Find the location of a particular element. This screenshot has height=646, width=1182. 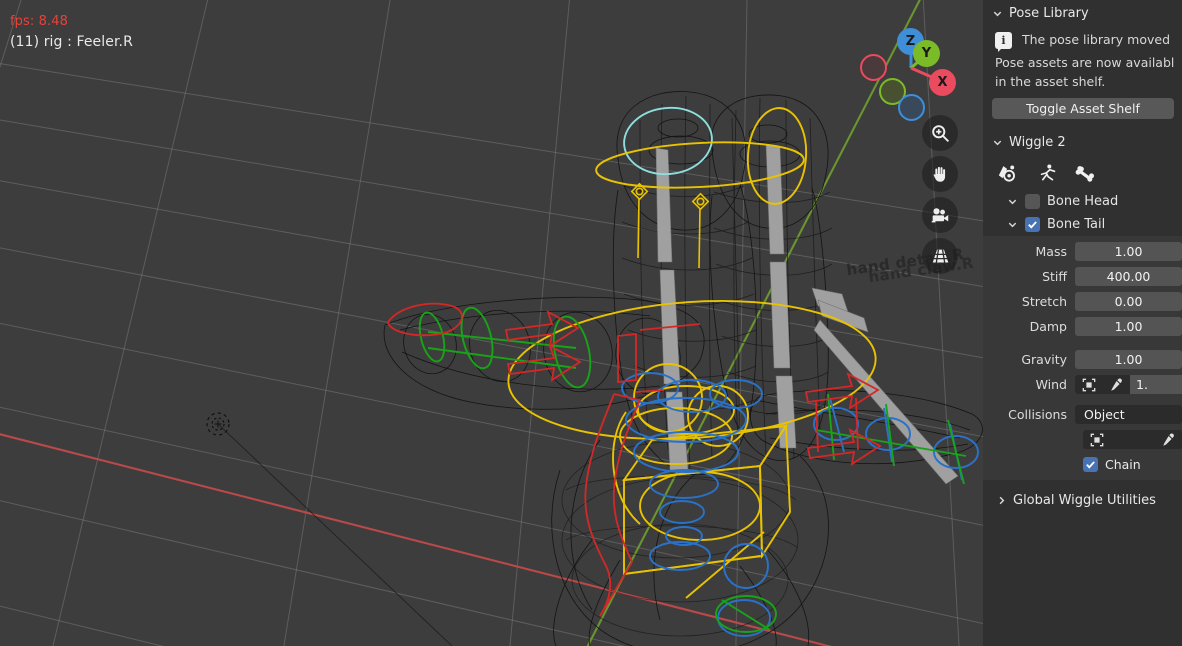

chain-row: Chain is located at coordinates (1082, 463).